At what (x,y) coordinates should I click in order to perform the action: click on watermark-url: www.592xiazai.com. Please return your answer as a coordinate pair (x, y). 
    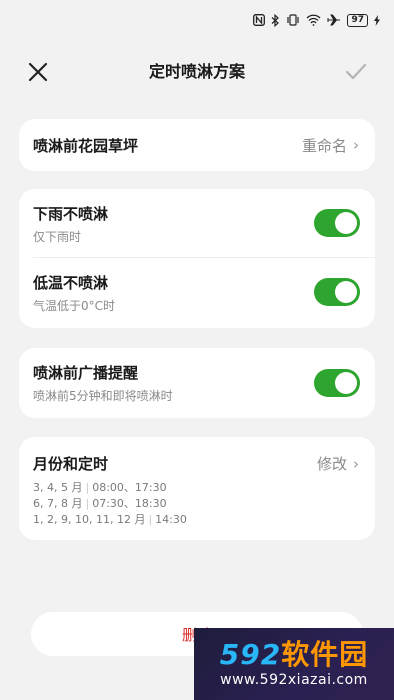
    Looking at the image, I should click on (294, 680).